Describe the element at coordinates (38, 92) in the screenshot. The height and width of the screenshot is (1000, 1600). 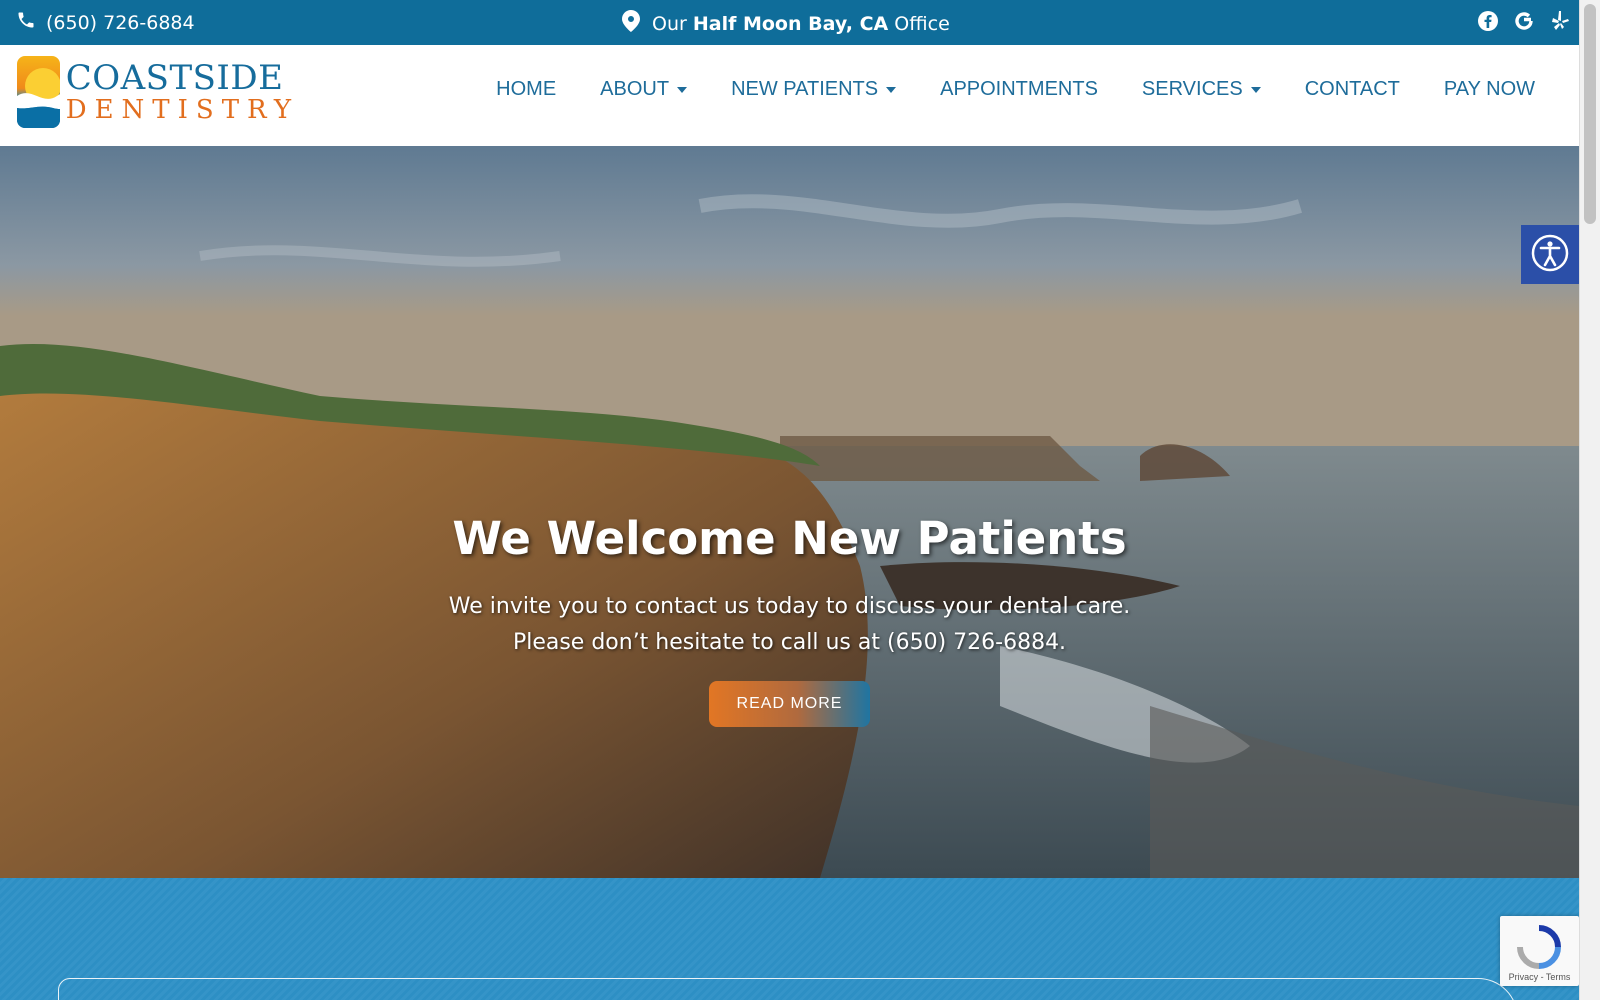
I see `logo-wave-icon` at that location.